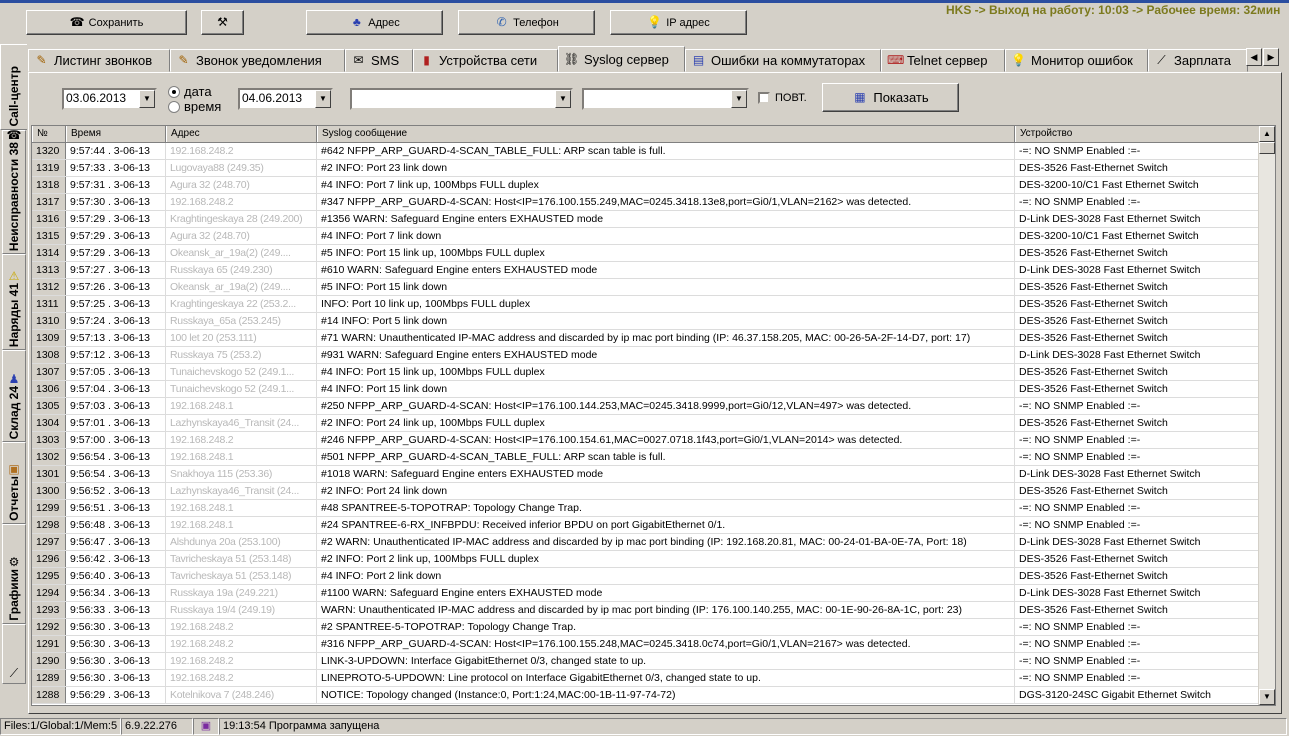  I want to click on device-filter-combo: ▼, so click(665, 99).